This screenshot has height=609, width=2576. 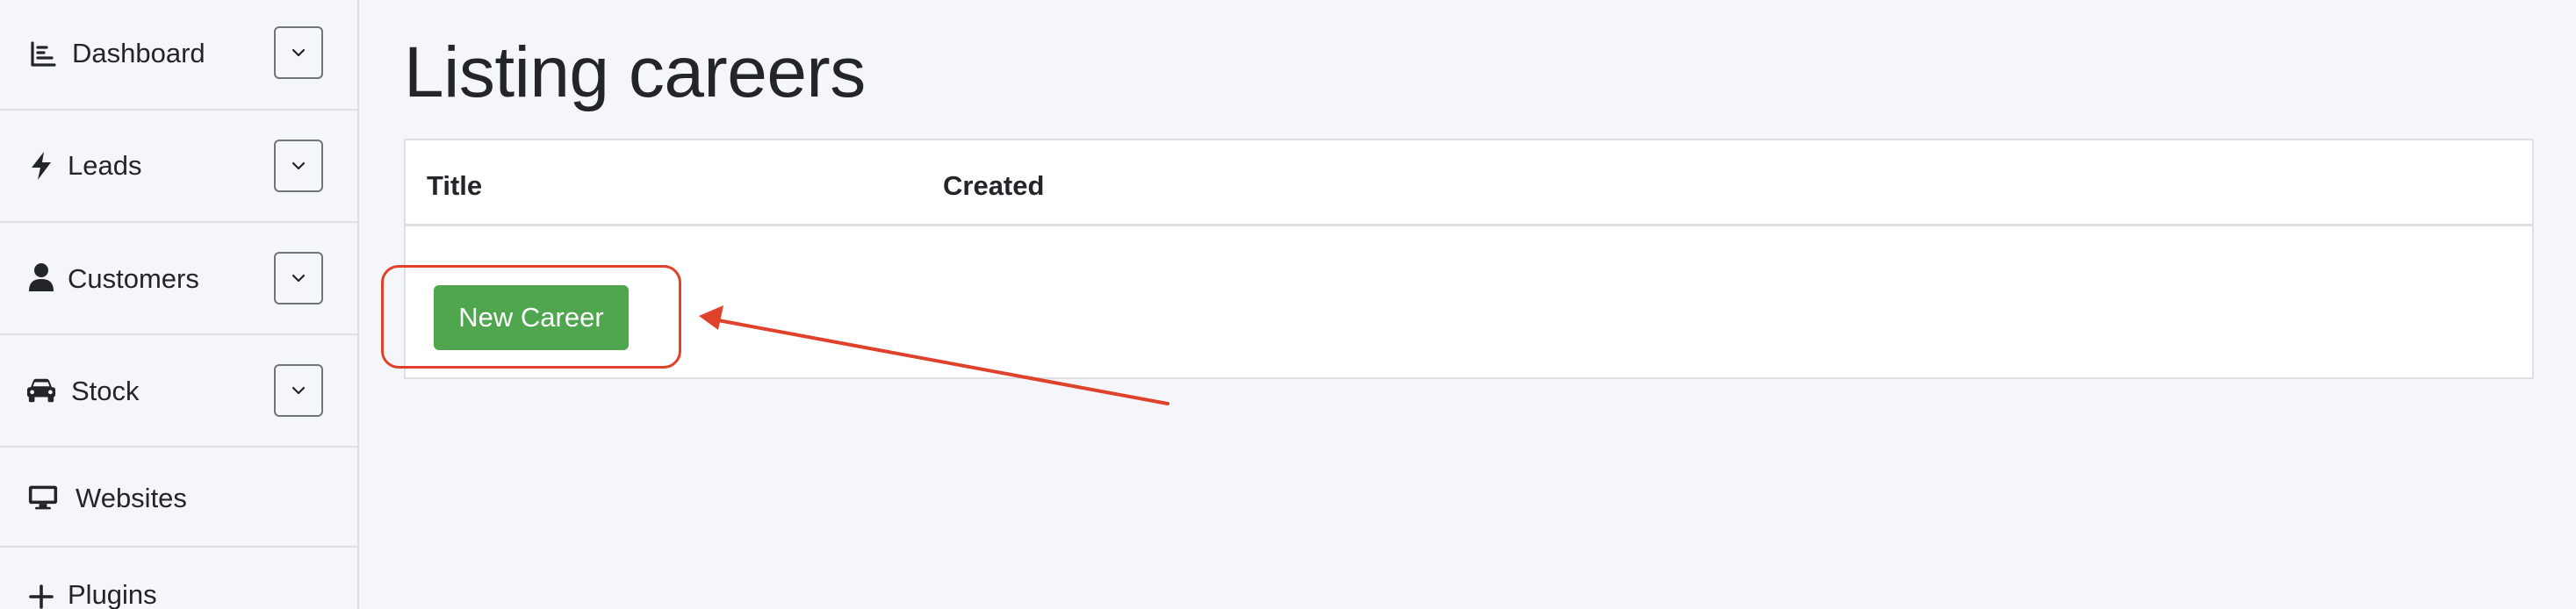 I want to click on user-icon, so click(x=41, y=277).